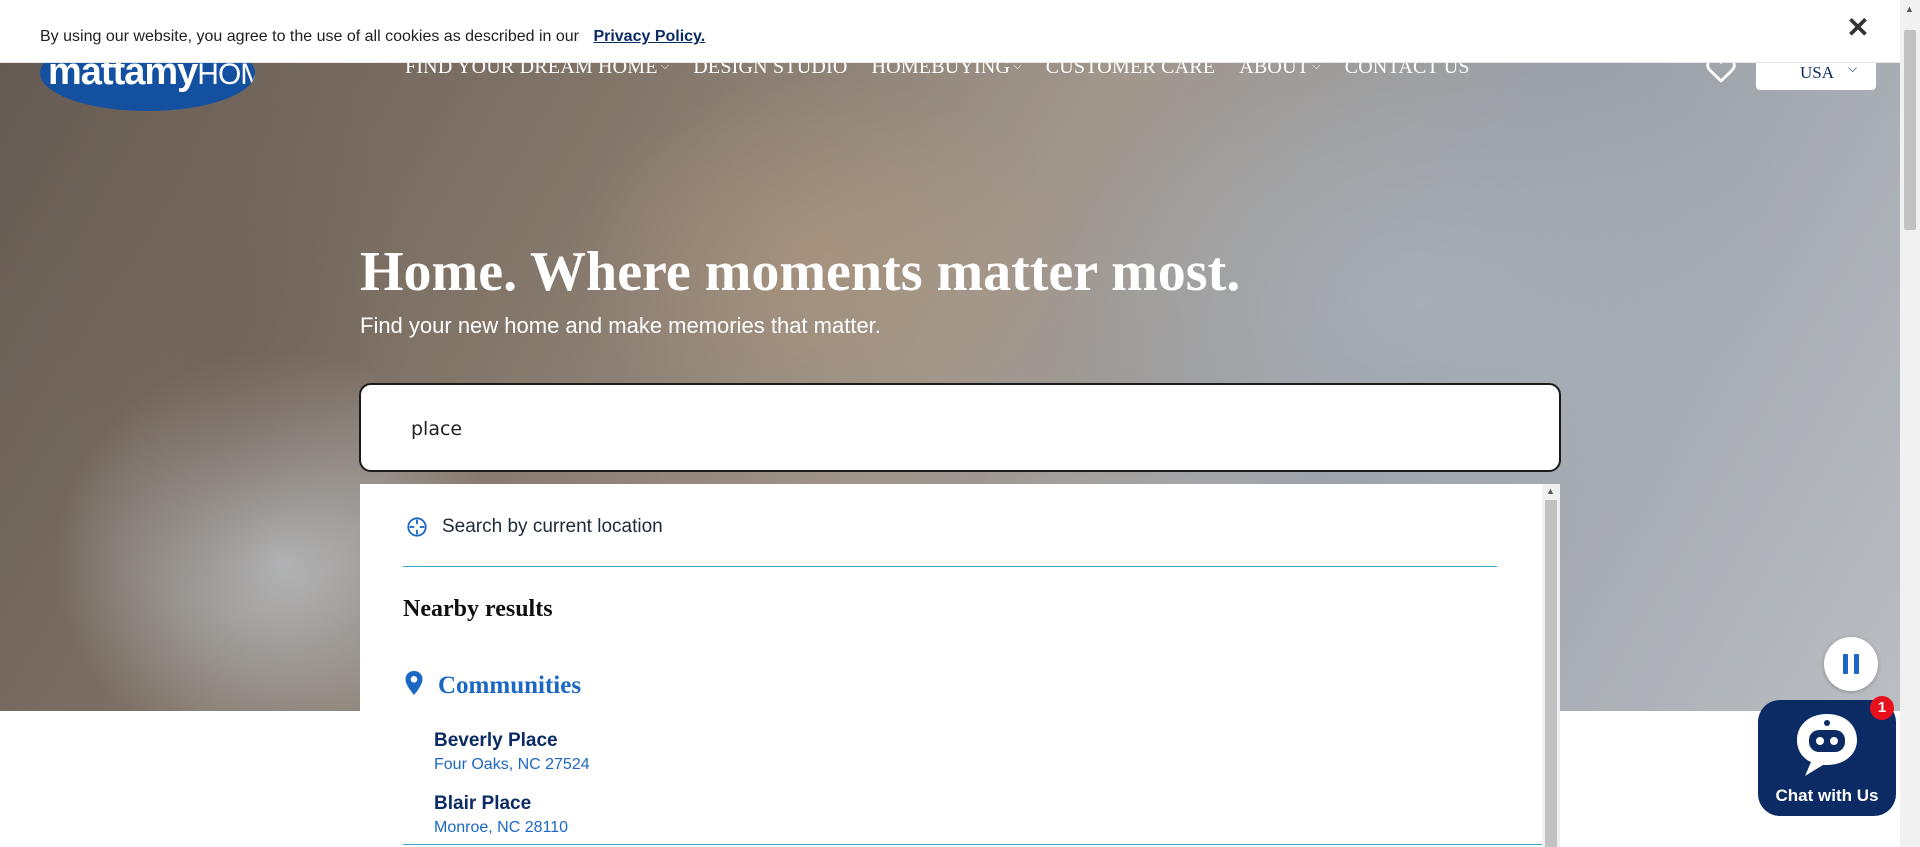  Describe the element at coordinates (478, 609) in the screenshot. I see `nearby-results-heading: Nearby results` at that location.